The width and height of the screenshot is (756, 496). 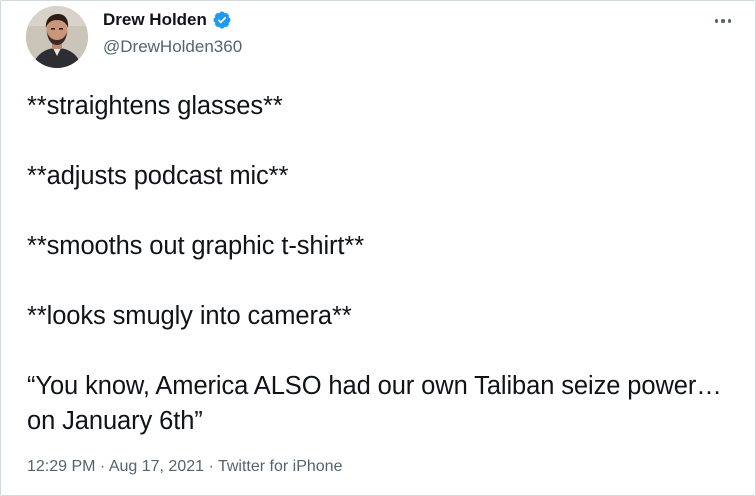 I want to click on more-options-button, so click(x=723, y=21).